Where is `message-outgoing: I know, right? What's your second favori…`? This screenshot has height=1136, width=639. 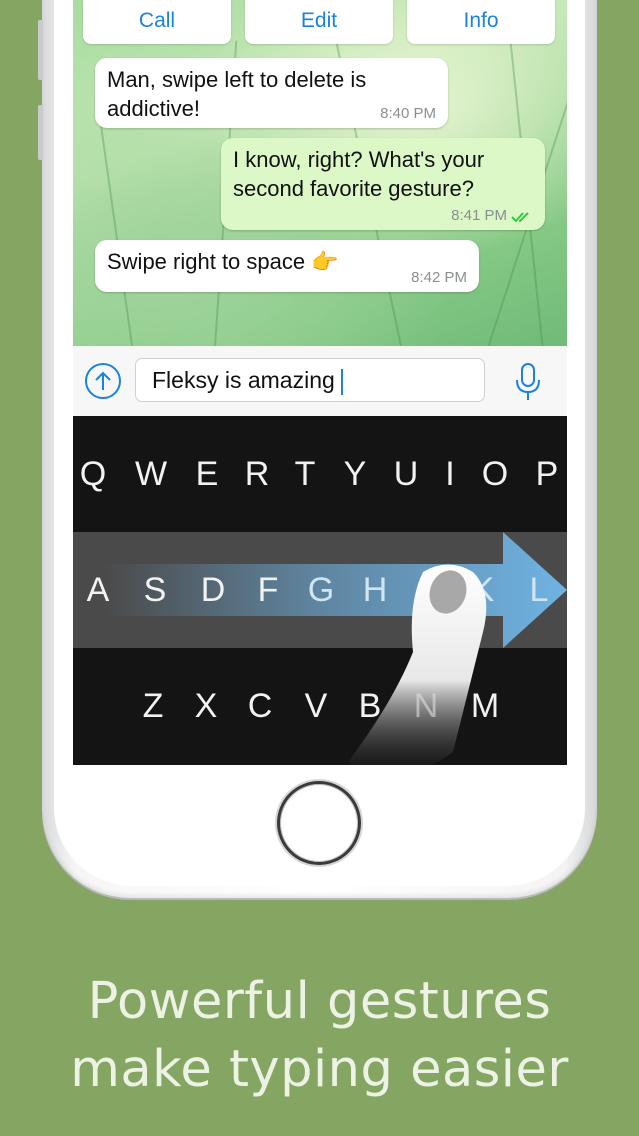
message-outgoing: I know, right? What's your second favori… is located at coordinates (383, 184).